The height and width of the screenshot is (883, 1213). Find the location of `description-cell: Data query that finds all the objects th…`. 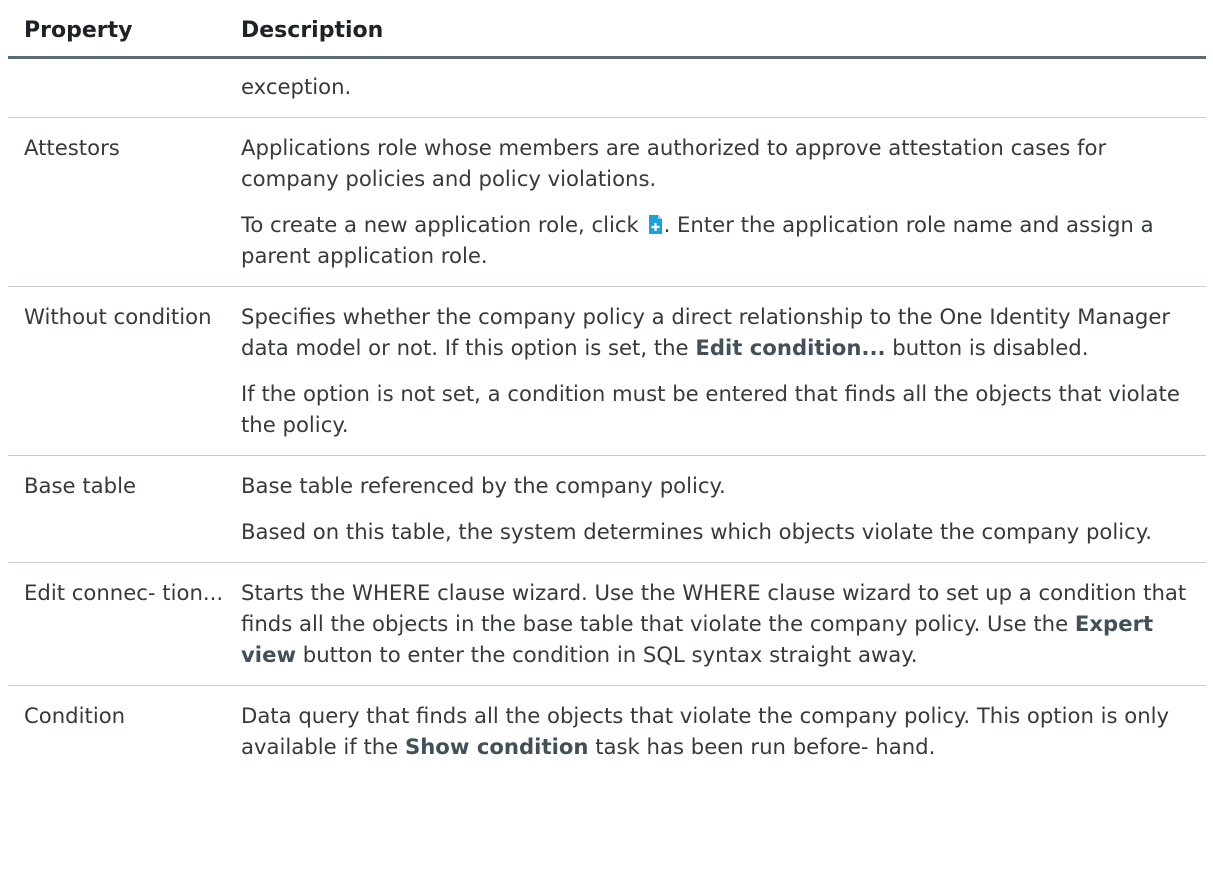

description-cell: Data query that finds all the objects th… is located at coordinates (723, 731).